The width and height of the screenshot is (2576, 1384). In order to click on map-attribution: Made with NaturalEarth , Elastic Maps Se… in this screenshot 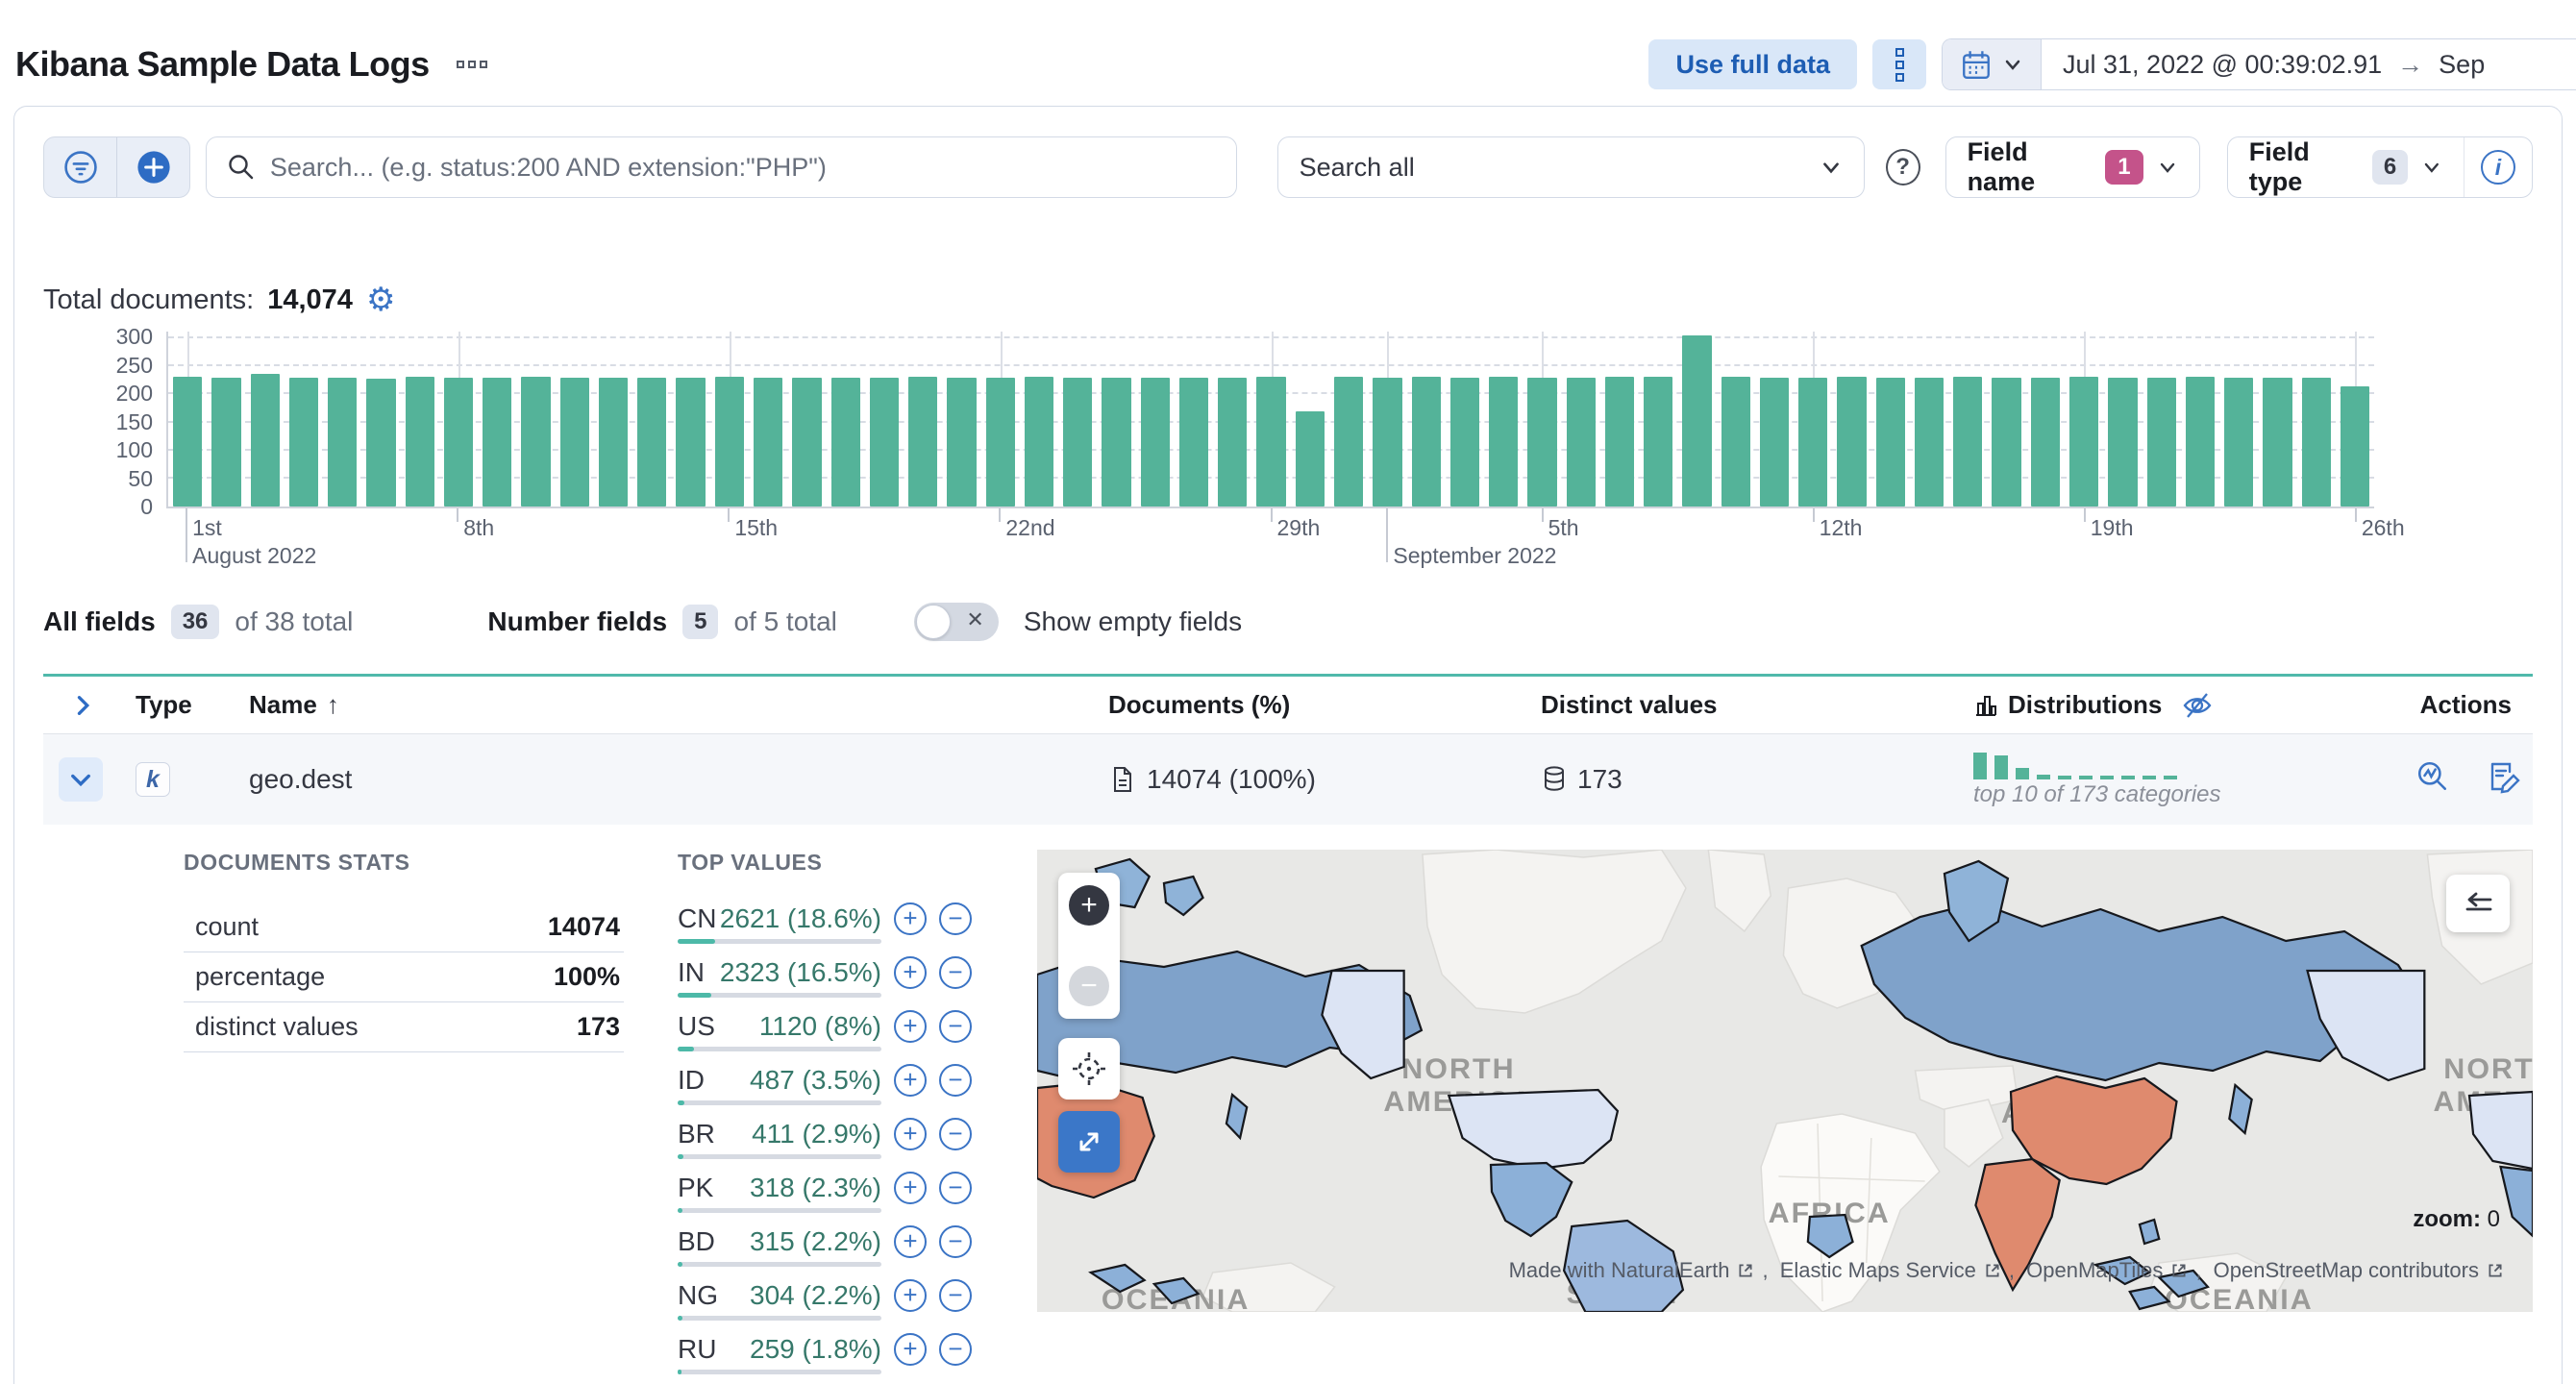, I will do `click(2007, 1270)`.